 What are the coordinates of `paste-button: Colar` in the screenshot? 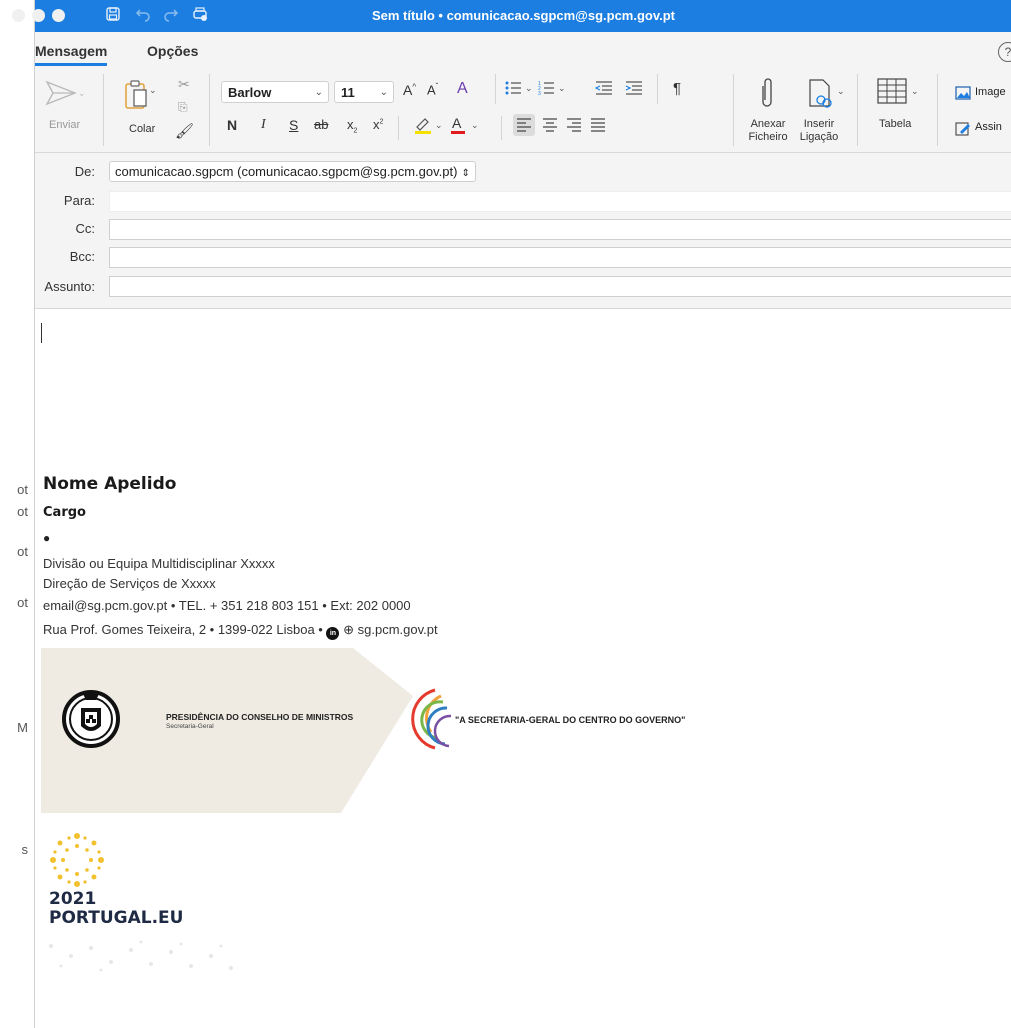 It's located at (142, 129).